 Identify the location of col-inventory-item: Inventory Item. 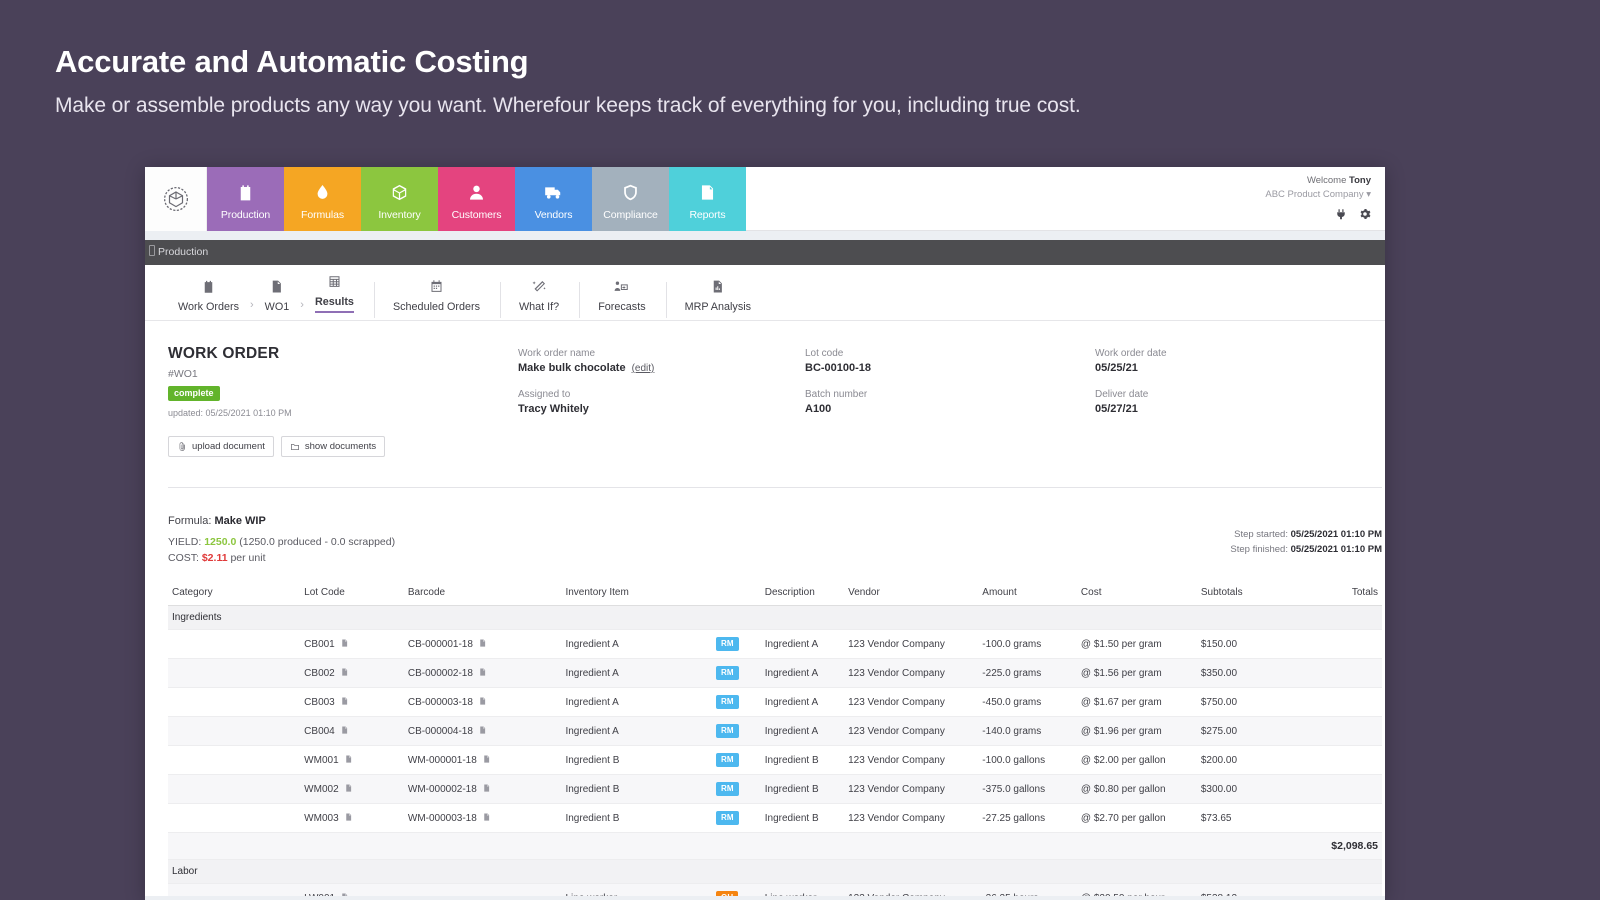
(636, 594).